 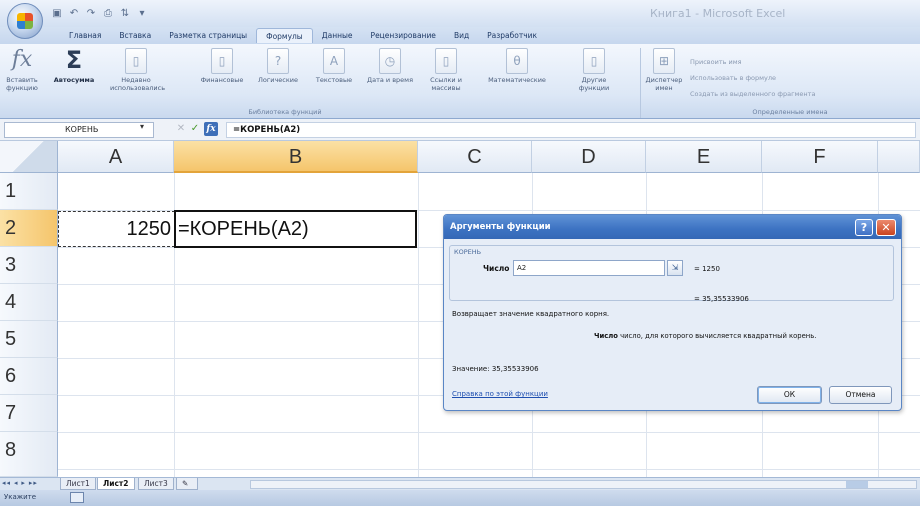 What do you see at coordinates (334, 80) in the screenshot?
I see `text-functions-label: Текстовые` at bounding box center [334, 80].